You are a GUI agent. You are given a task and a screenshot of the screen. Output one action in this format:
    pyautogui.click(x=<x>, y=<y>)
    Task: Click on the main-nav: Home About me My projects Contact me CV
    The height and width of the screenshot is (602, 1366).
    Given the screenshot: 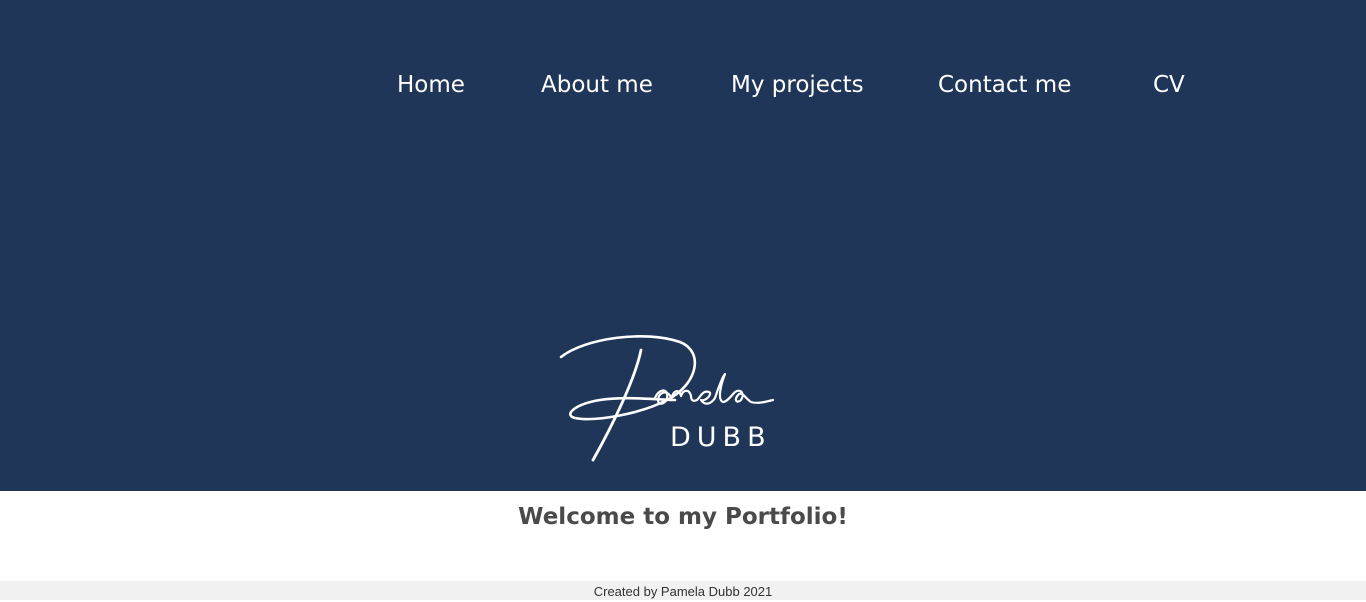 What is the action you would take?
    pyautogui.click(x=683, y=85)
    